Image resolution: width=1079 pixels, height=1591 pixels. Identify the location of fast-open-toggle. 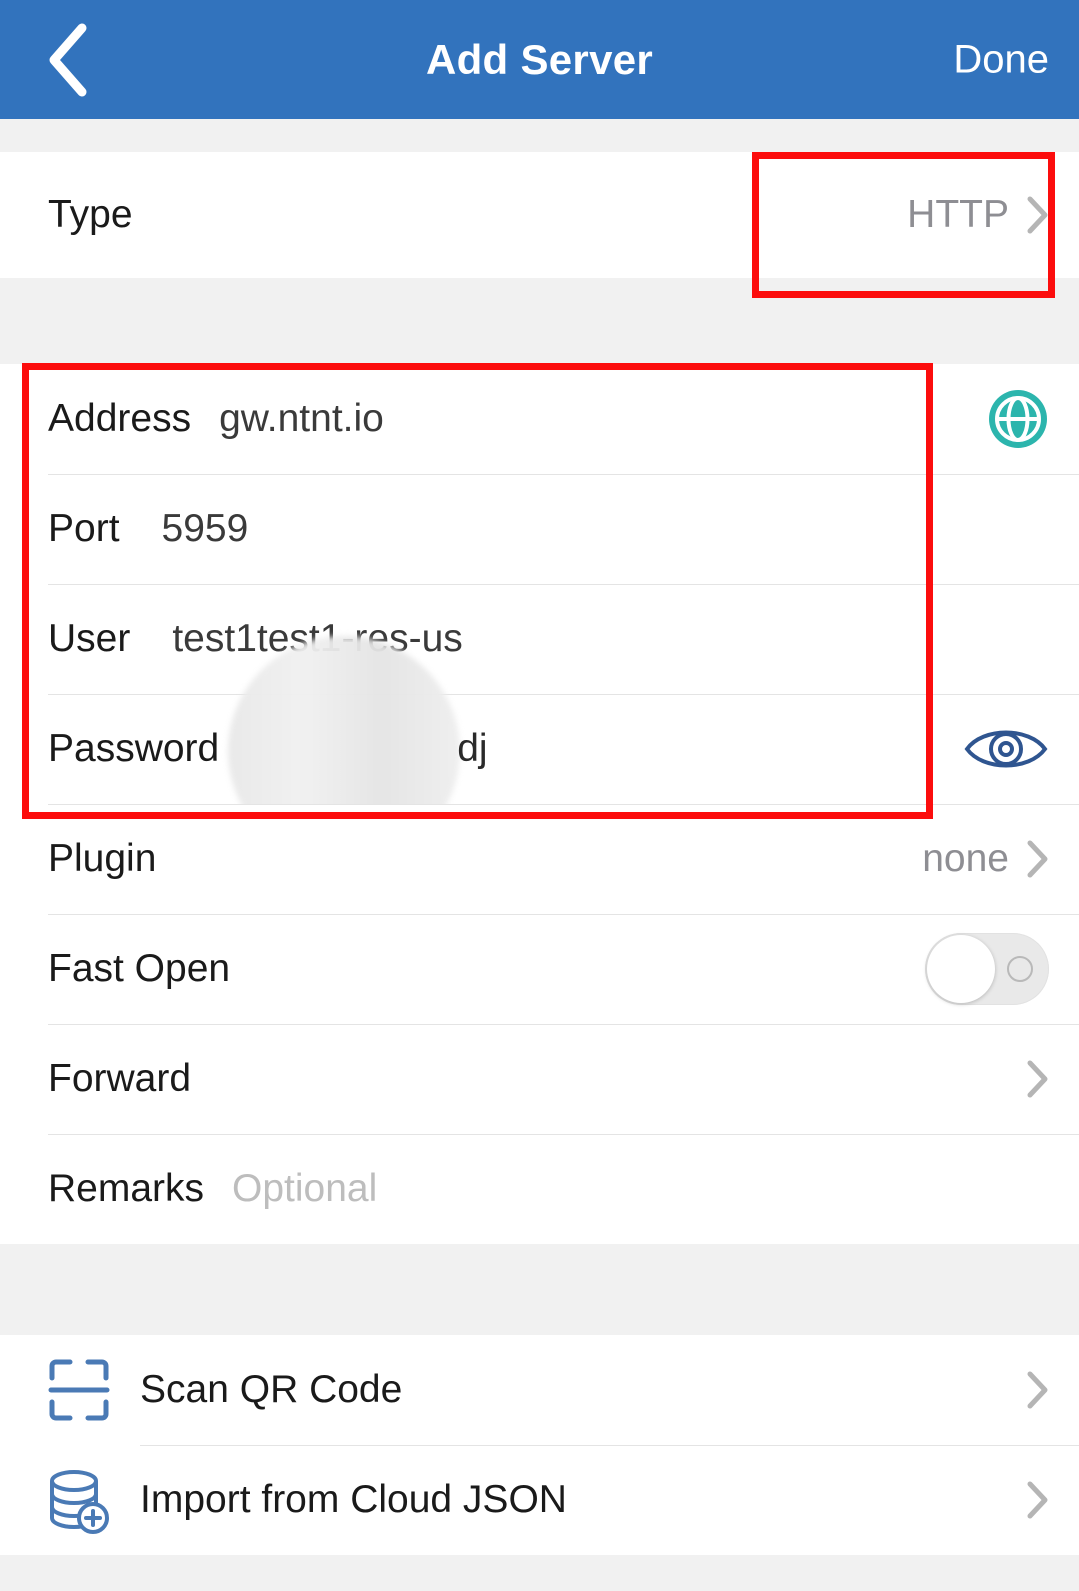
(987, 969).